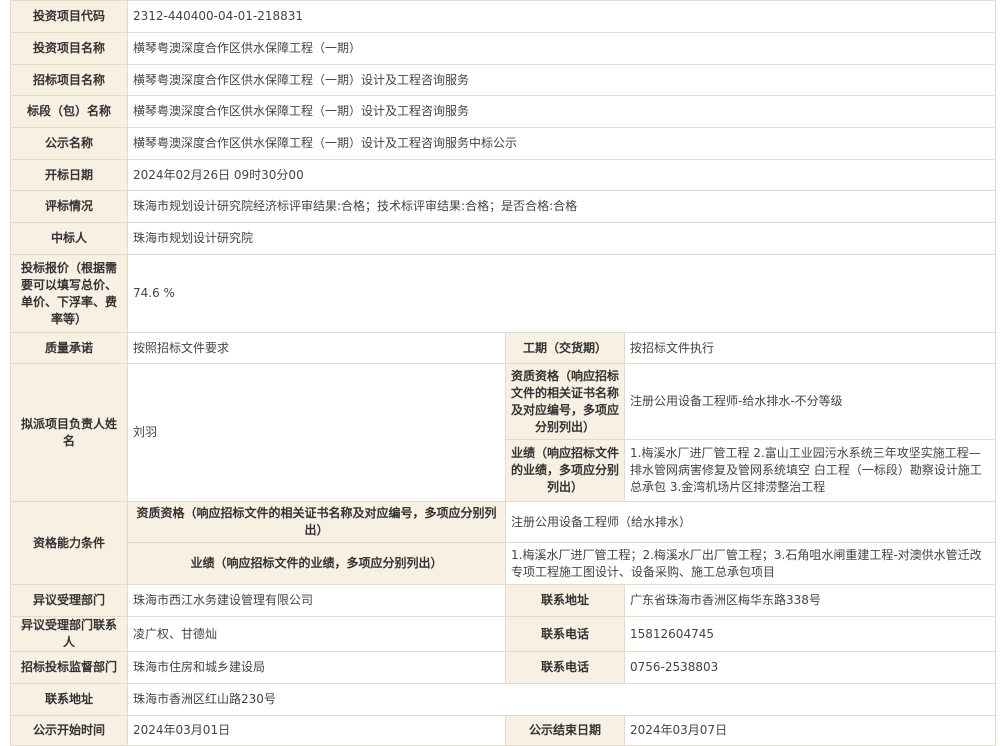 The width and height of the screenshot is (1000, 746). Describe the element at coordinates (561, 175) in the screenshot. I see `open-date-value: 2024年02月26日 09时30分00` at that location.